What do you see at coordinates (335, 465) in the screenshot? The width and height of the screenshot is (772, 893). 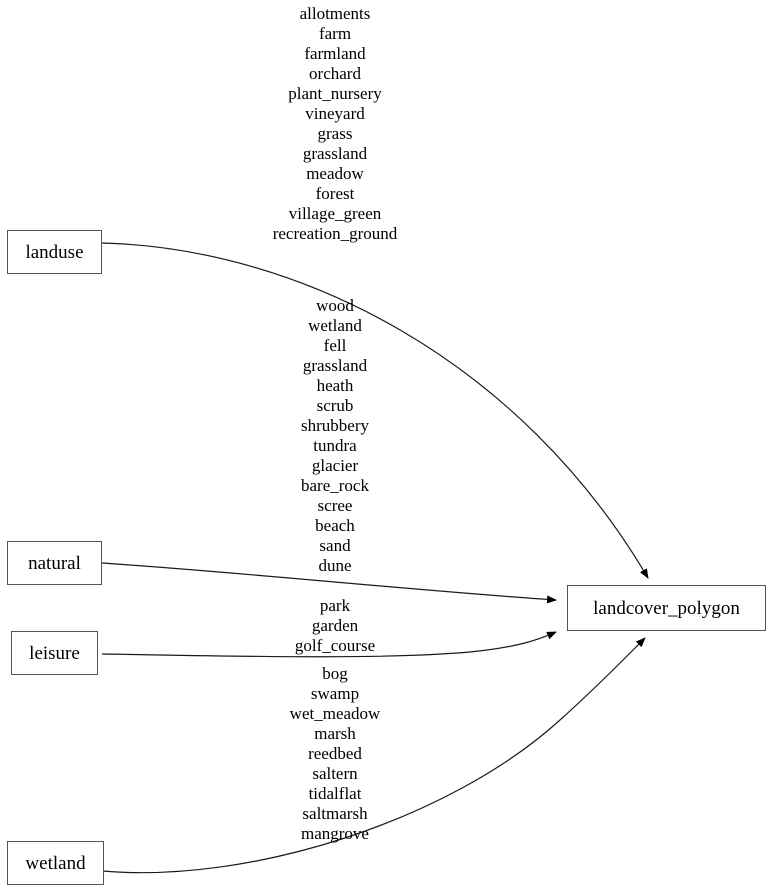 I see `edge-label-value: glacier` at bounding box center [335, 465].